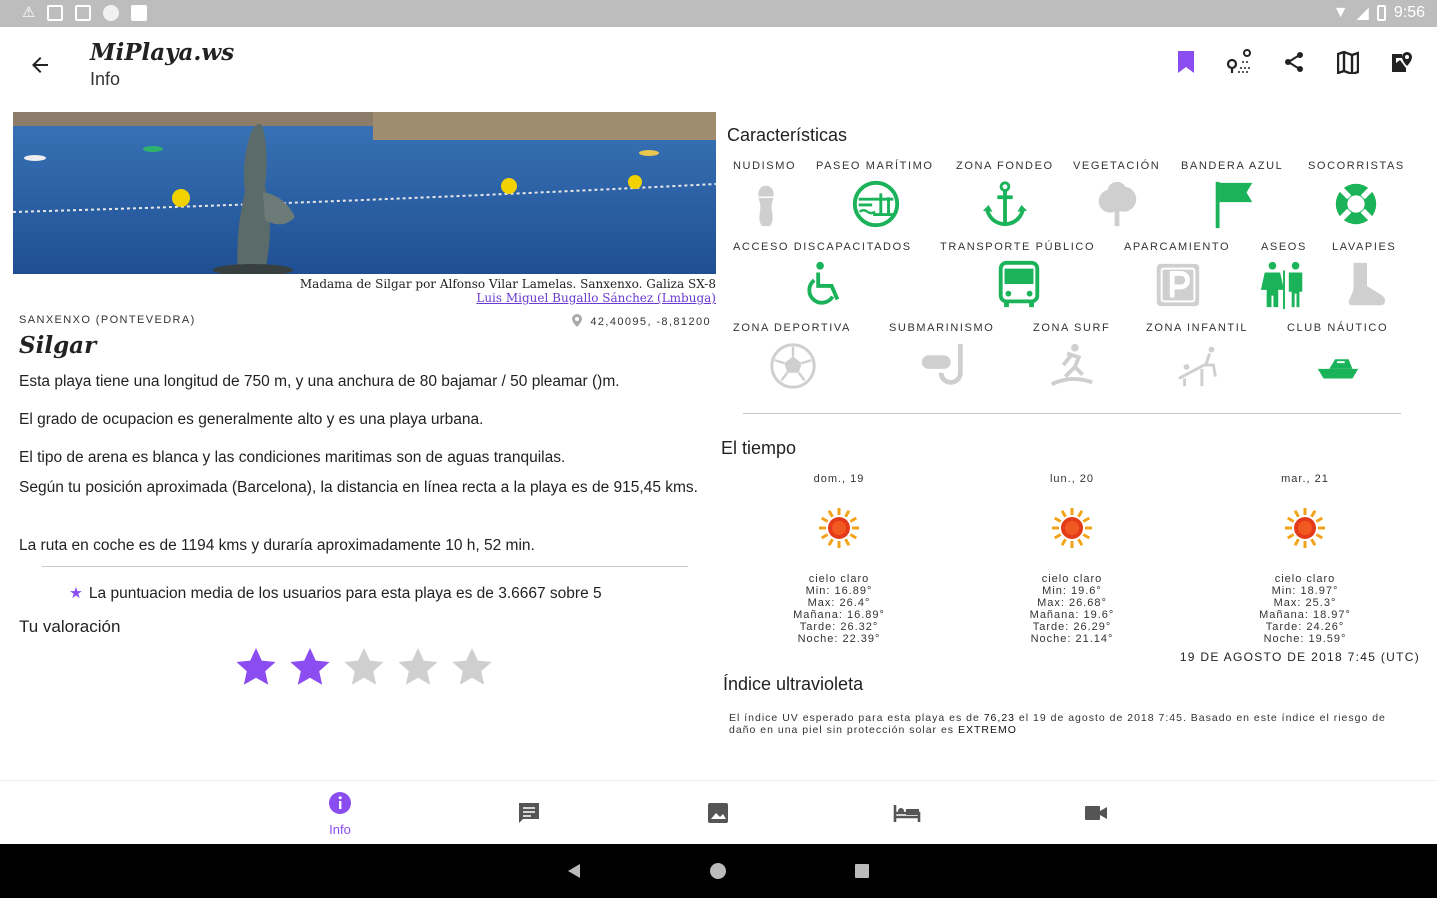 The width and height of the screenshot is (1437, 898). What do you see at coordinates (1072, 366) in the screenshot?
I see `surf-icon` at bounding box center [1072, 366].